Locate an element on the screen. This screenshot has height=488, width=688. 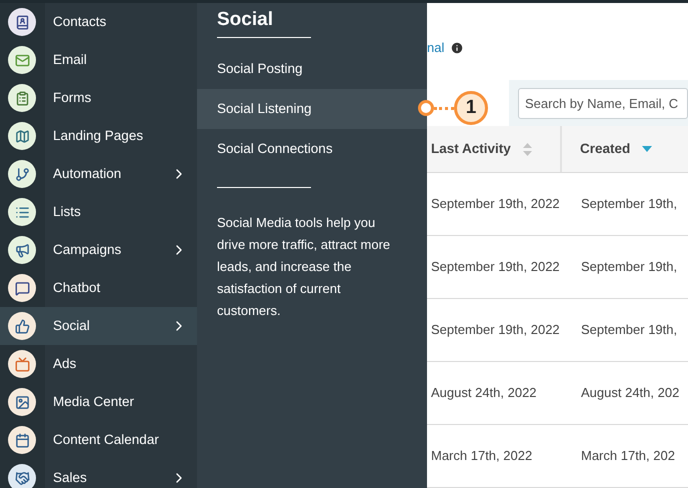
address-book-icon is located at coordinates (22, 22).